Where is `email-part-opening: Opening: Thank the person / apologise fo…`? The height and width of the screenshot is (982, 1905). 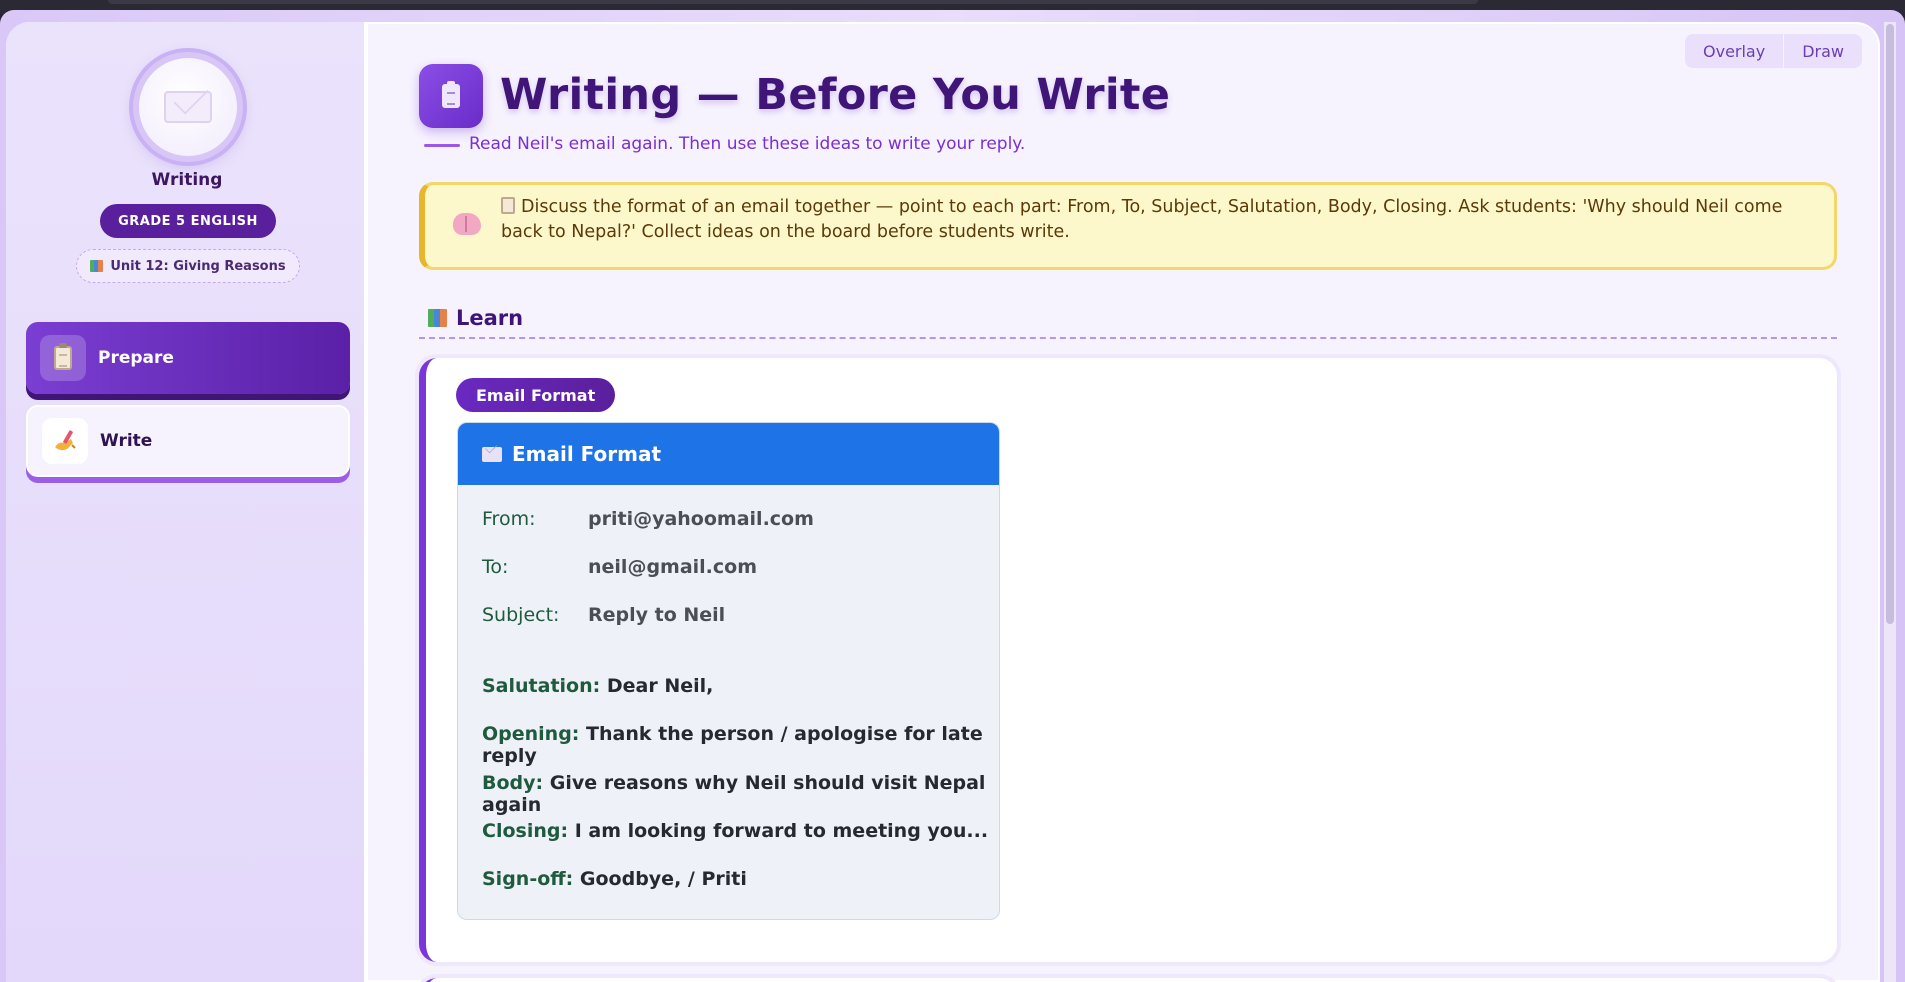
email-part-opening: Opening: Thank the person / apologise fo… is located at coordinates (740, 745).